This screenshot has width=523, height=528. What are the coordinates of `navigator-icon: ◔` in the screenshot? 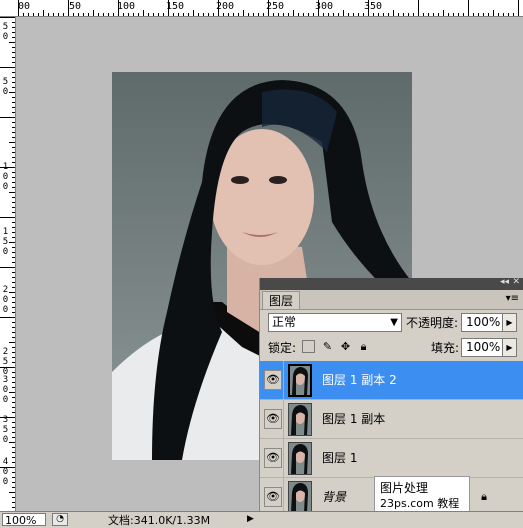 It's located at (60, 519).